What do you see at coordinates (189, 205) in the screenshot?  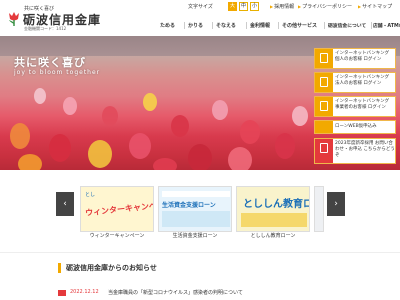 I see `banner-headline: 生活資金支援ローン` at bounding box center [189, 205].